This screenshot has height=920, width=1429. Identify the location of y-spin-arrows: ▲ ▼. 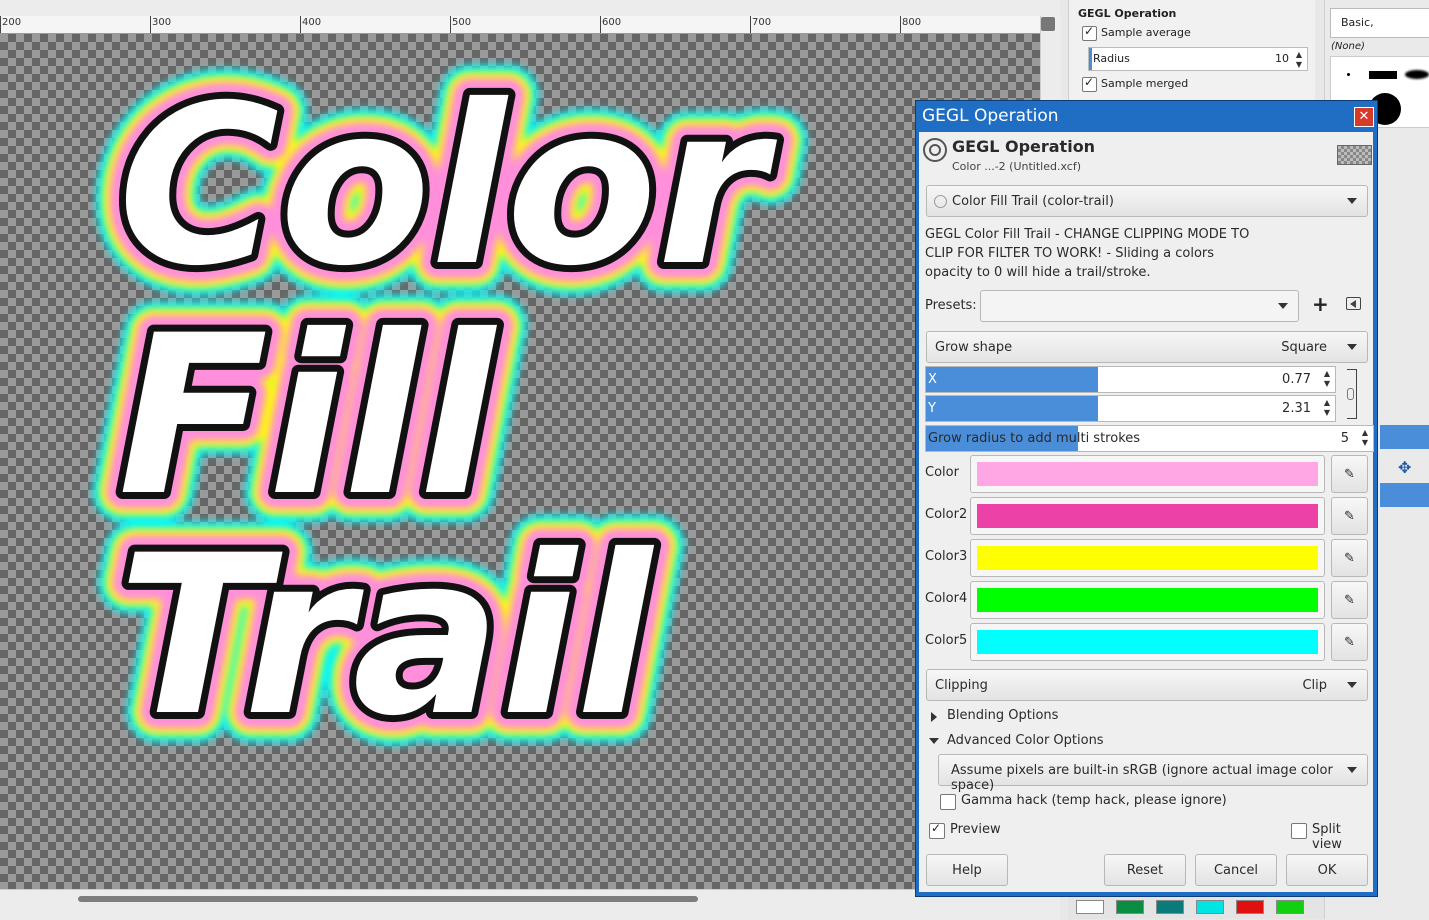
(1327, 408).